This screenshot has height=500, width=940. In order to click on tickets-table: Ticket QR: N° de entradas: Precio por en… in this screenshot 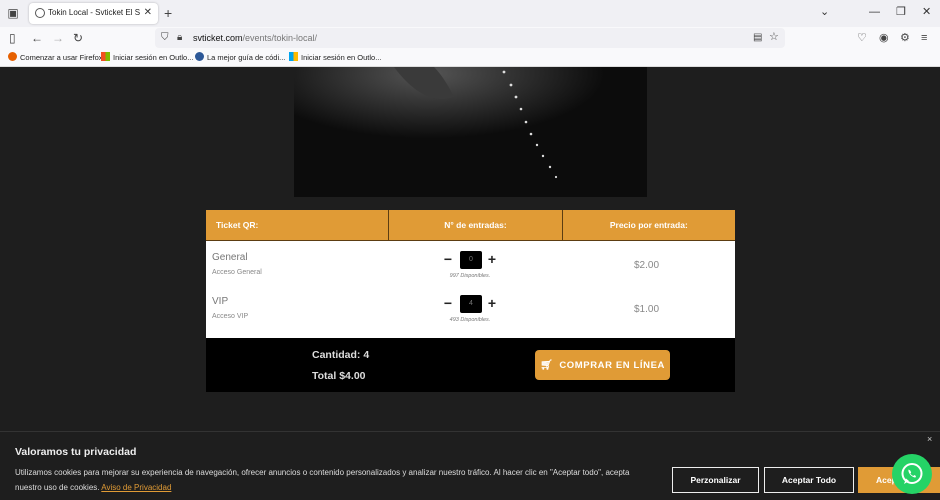, I will do `click(470, 274)`.